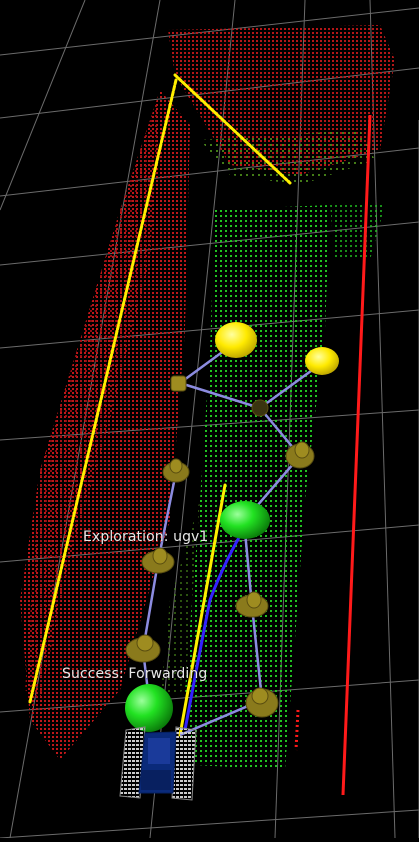 The width and height of the screenshot is (419, 842). Describe the element at coordinates (146, 537) in the screenshot. I see `exploration-status-label: Exploration: ugv1` at that location.